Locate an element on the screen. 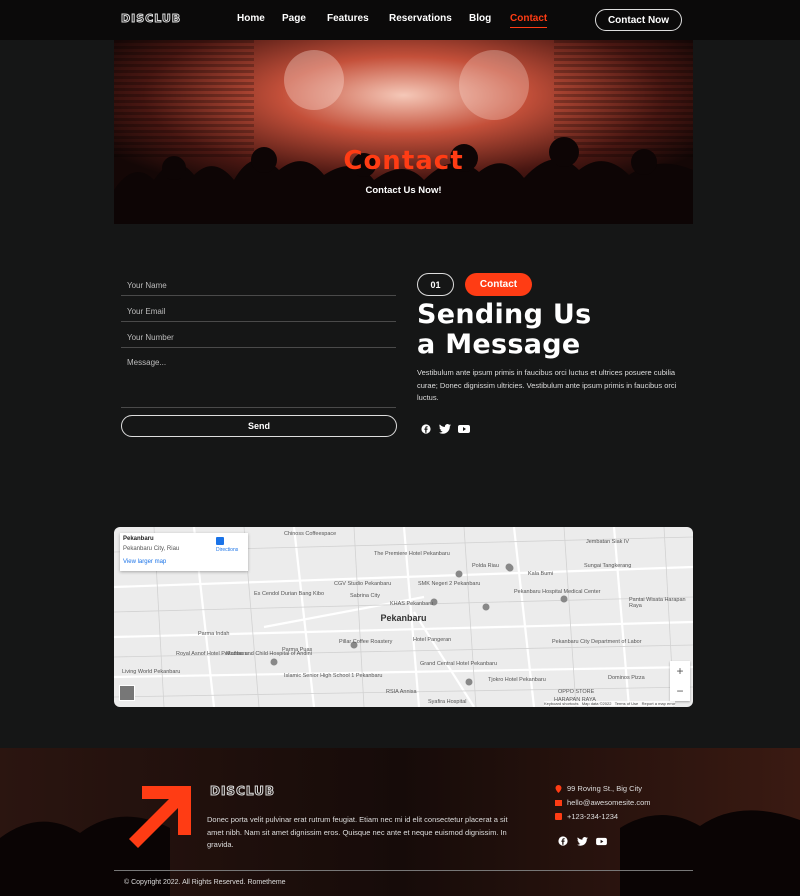 The width and height of the screenshot is (800, 896). section-heading: Sending Us a Message is located at coordinates (552, 330).